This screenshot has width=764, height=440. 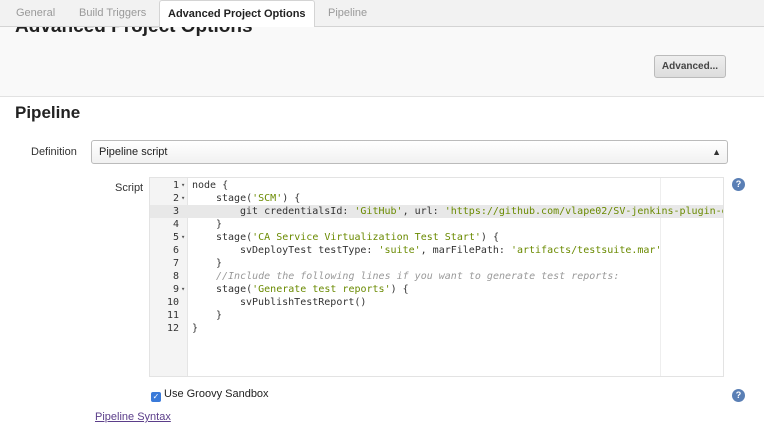 I want to click on pipeline-title: Pipeline, so click(x=48, y=112).